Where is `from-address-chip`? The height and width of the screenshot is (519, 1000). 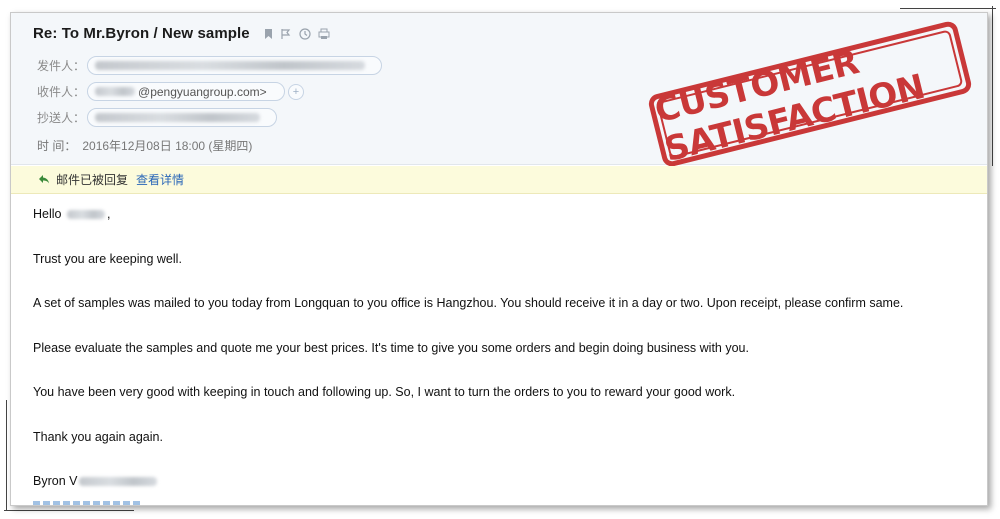 from-address-chip is located at coordinates (235, 65).